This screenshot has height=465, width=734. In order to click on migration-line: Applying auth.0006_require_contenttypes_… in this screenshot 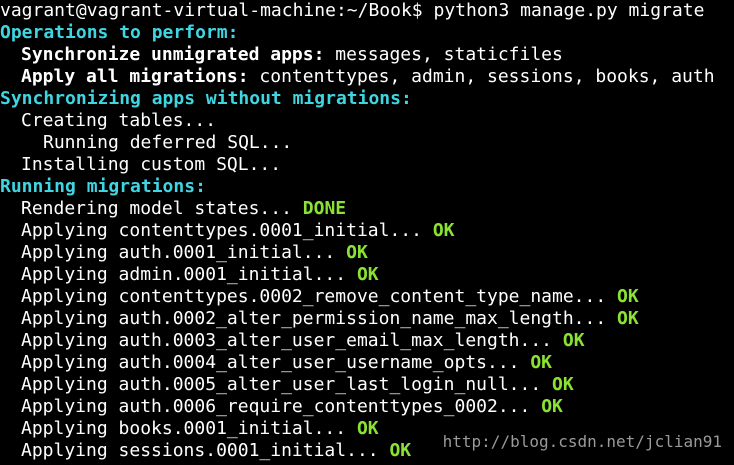, I will do `click(281, 407)`.